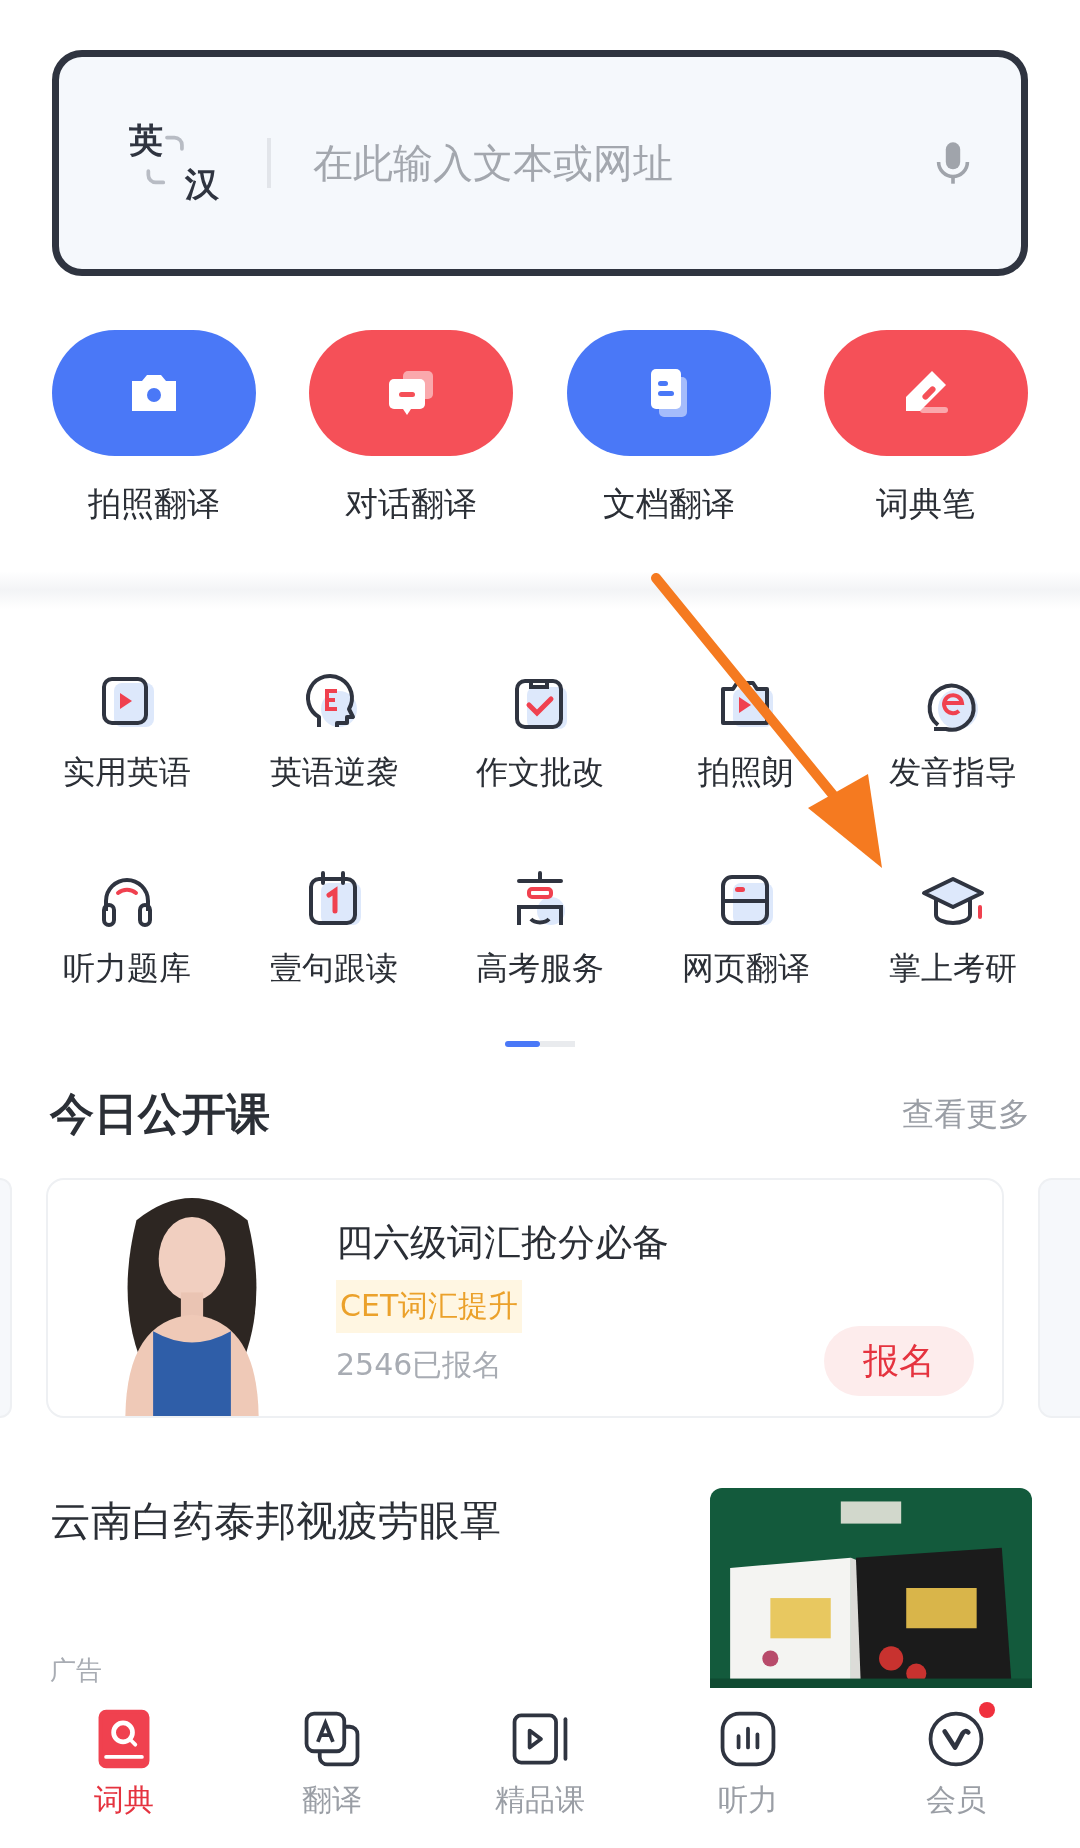  Describe the element at coordinates (525, 1298) in the screenshot. I see `course-card: 四六级词汇抢分必备 CET词汇提升 2546已报名 报名` at that location.